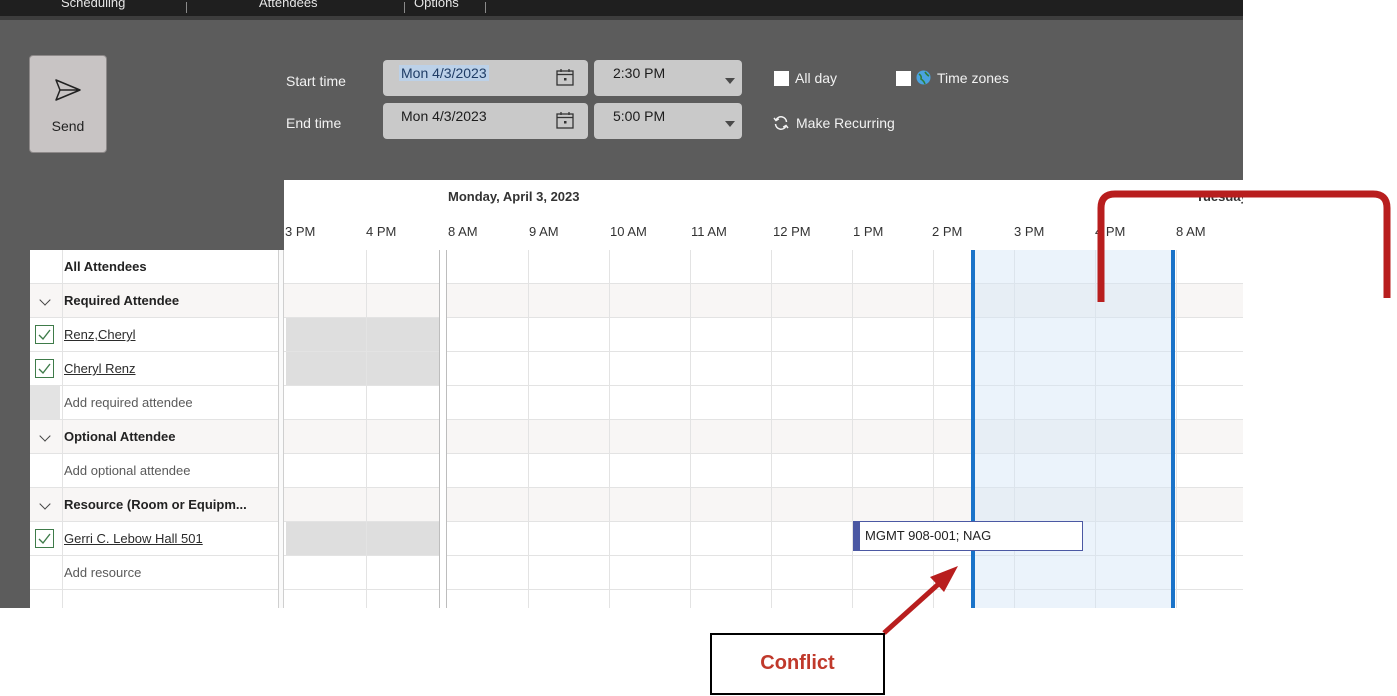  What do you see at coordinates (68, 126) in the screenshot?
I see `send-label: Send` at bounding box center [68, 126].